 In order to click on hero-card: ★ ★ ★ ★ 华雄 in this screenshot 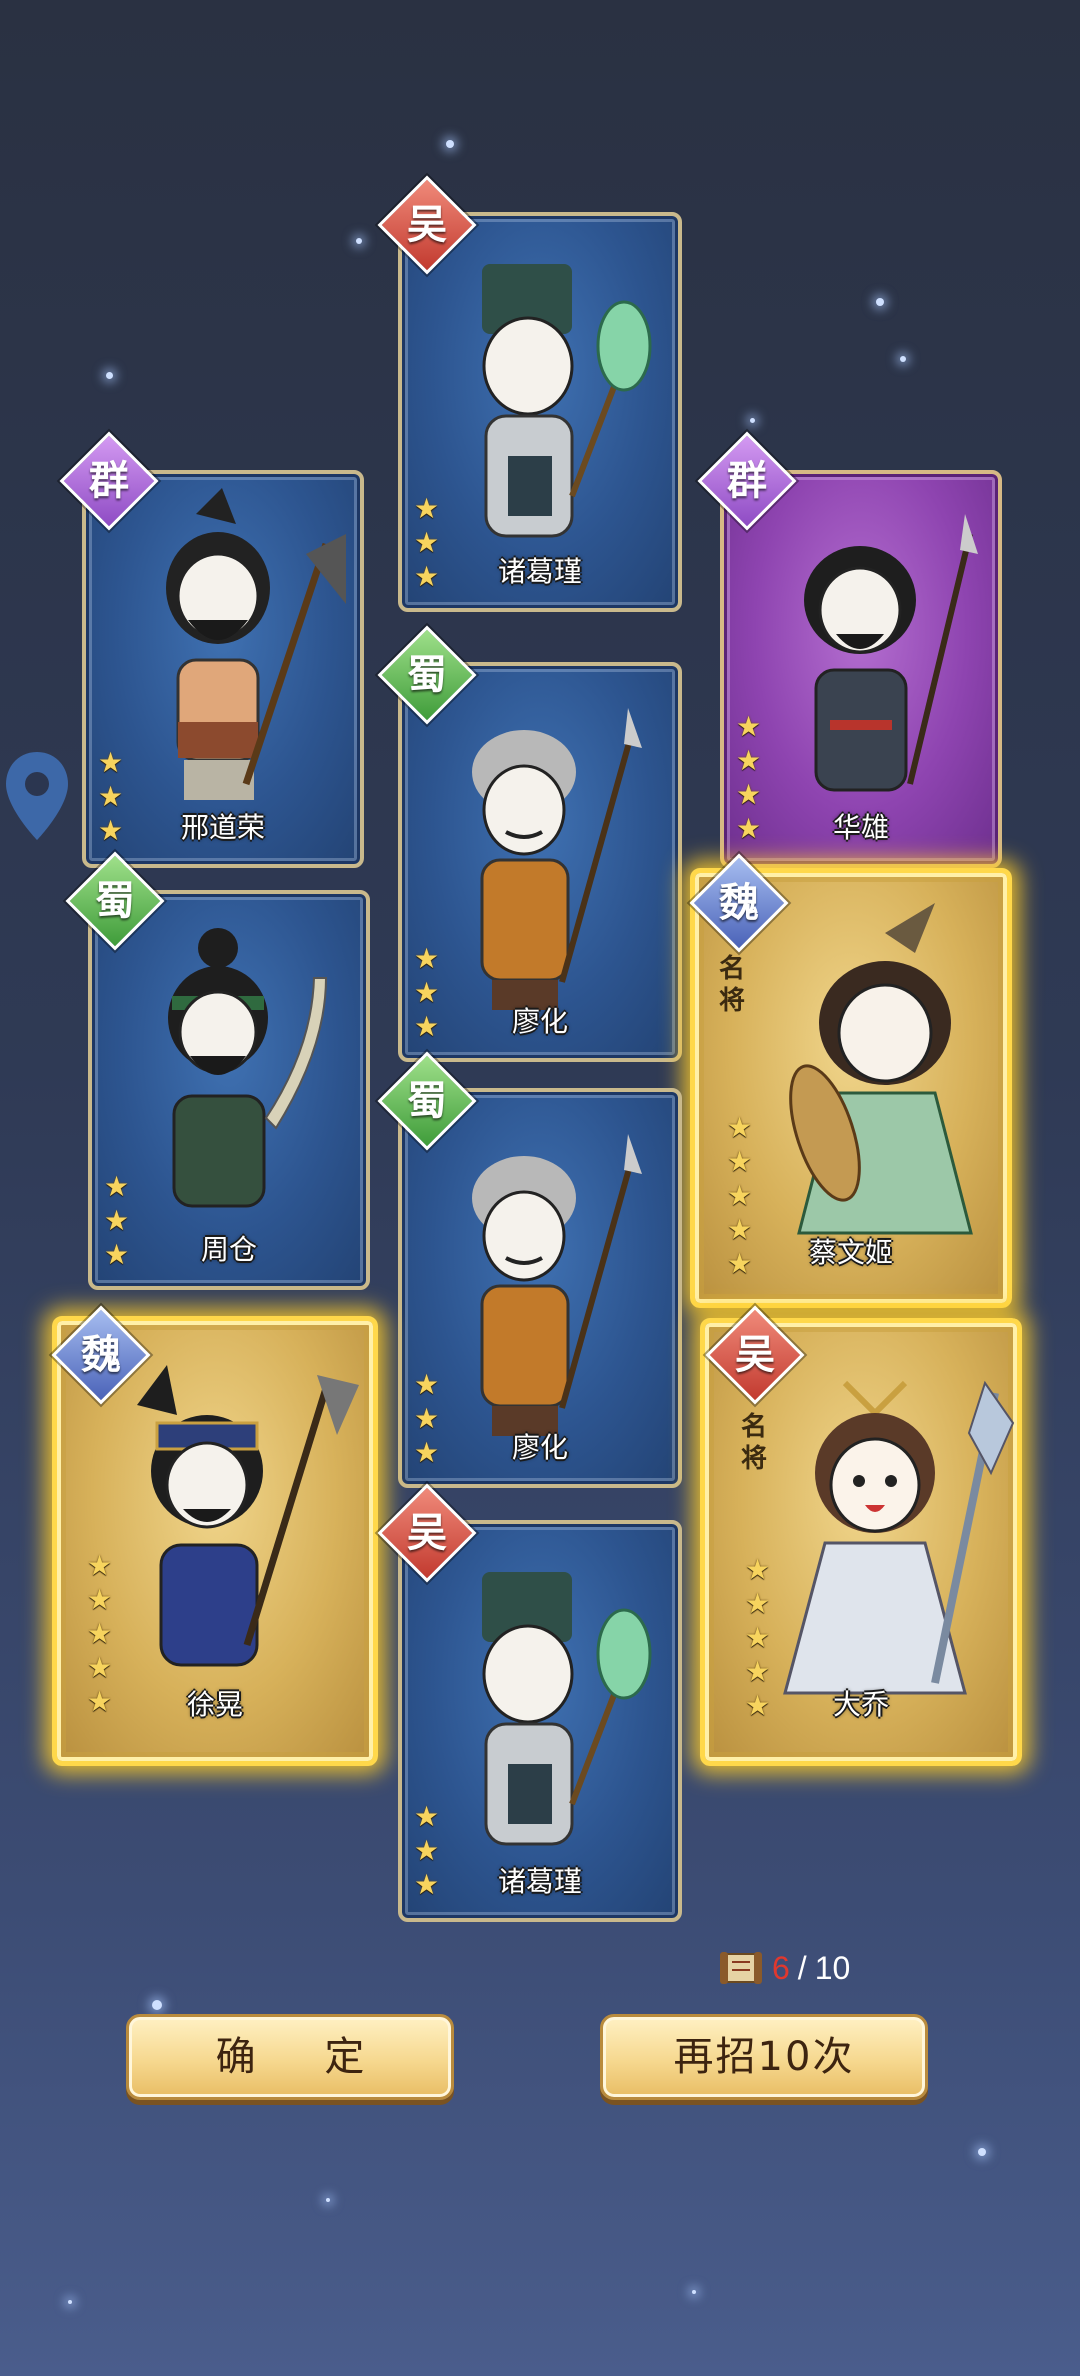, I will do `click(861, 669)`.